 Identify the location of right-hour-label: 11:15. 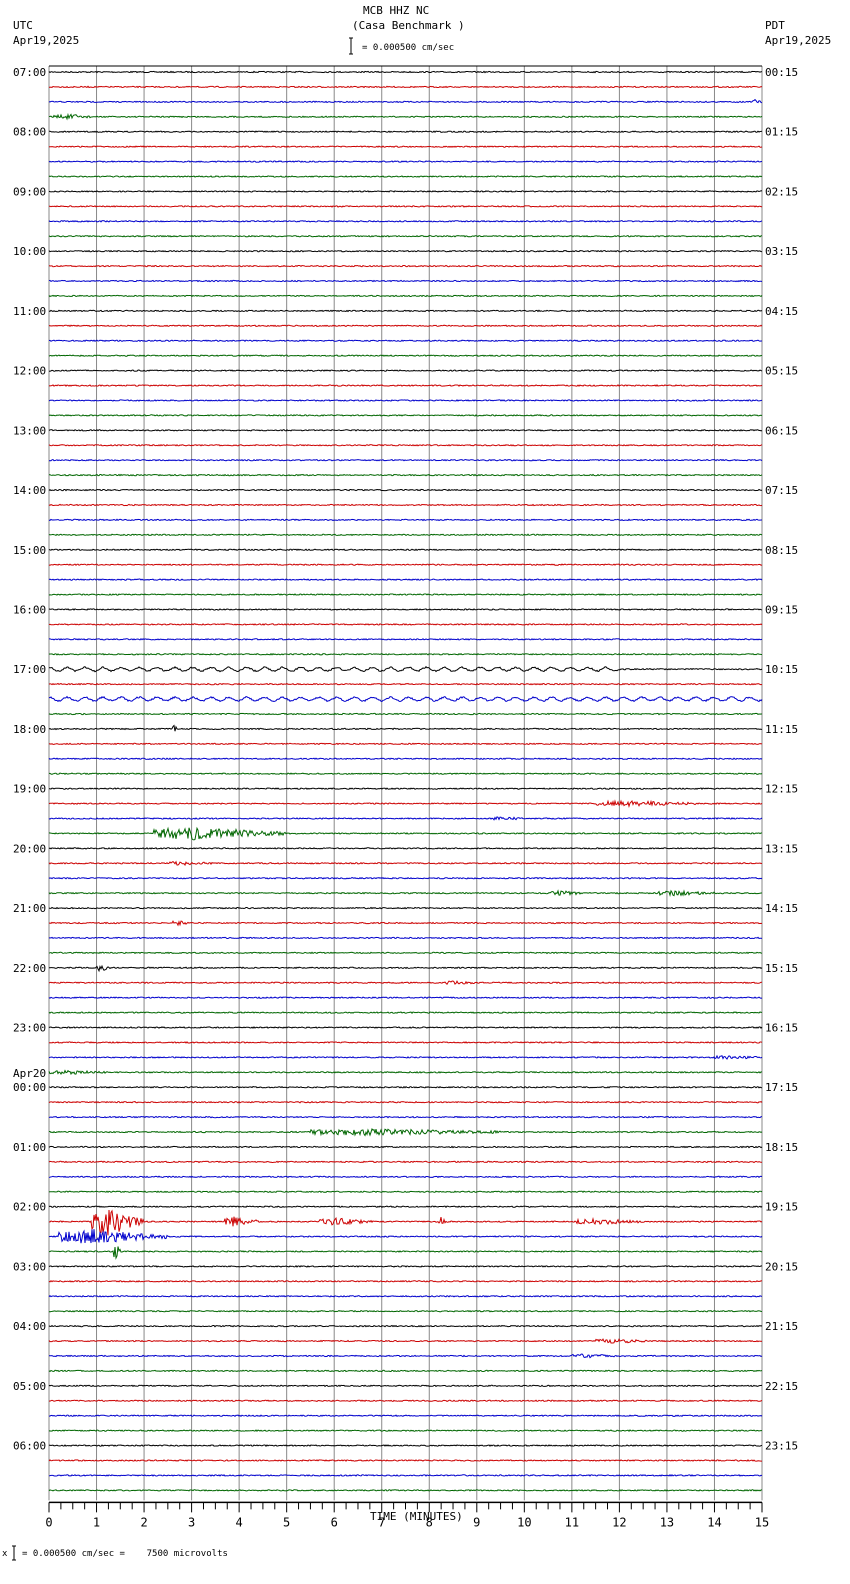
(781, 729).